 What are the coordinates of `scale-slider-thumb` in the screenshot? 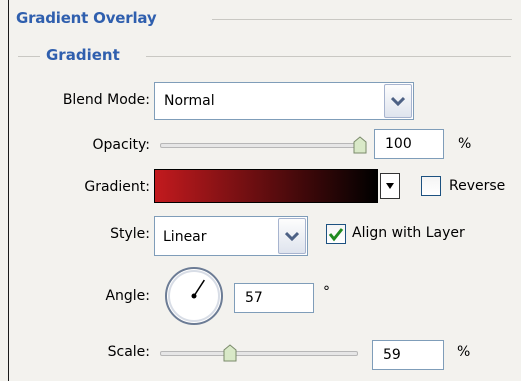 It's located at (230, 353).